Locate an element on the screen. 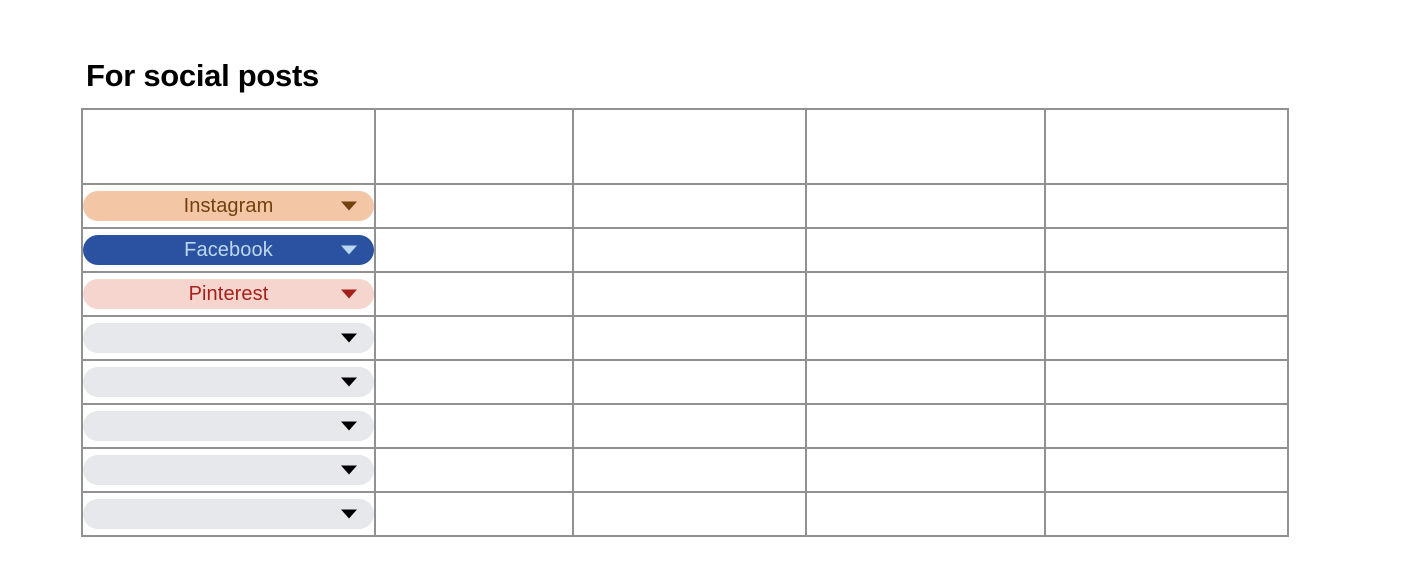 Image resolution: width=1410 pixels, height=586 pixels. social-network-dropdown-label: Facebook is located at coordinates (228, 250).